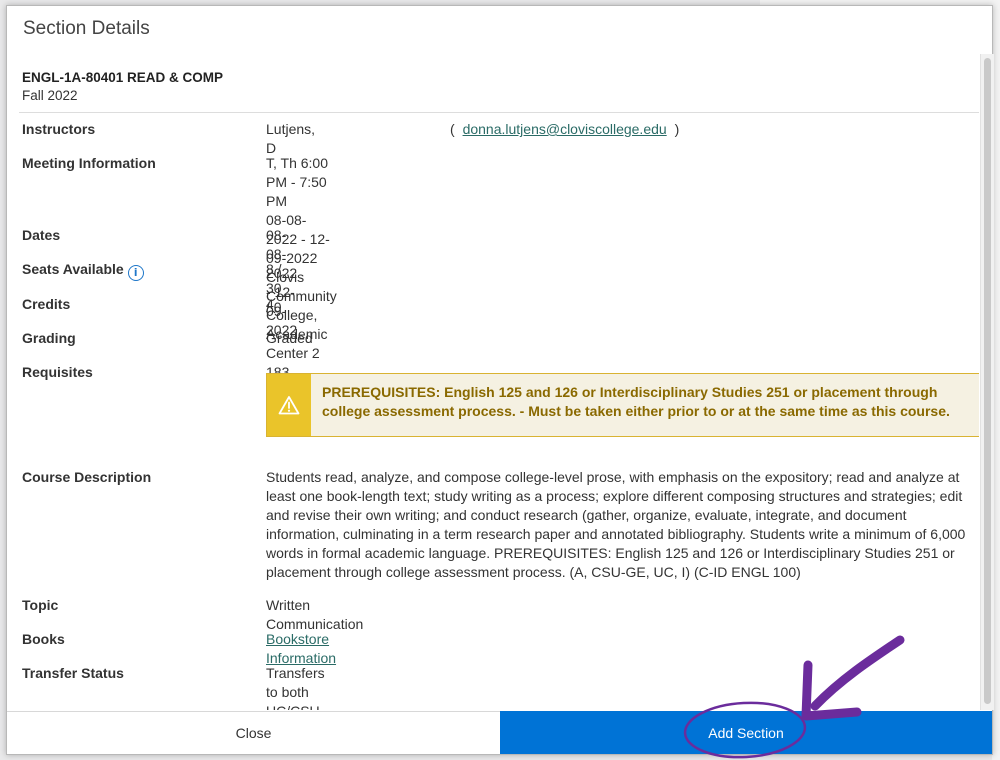  I want to click on seats-label: Seats Available, so click(73, 269).